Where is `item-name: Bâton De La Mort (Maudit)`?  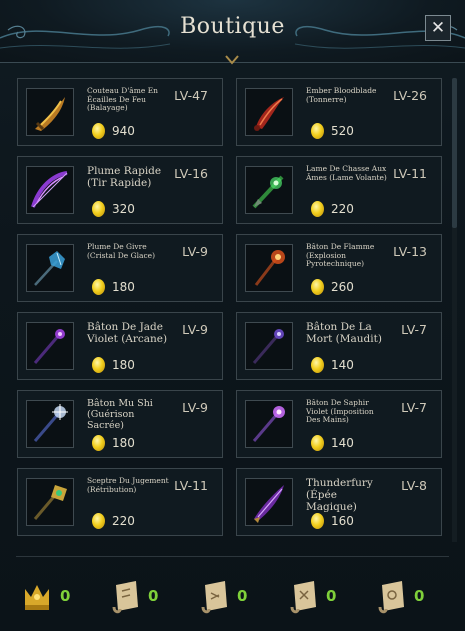
item-name: Bâton De La Mort (Maudit) is located at coordinates (344, 333).